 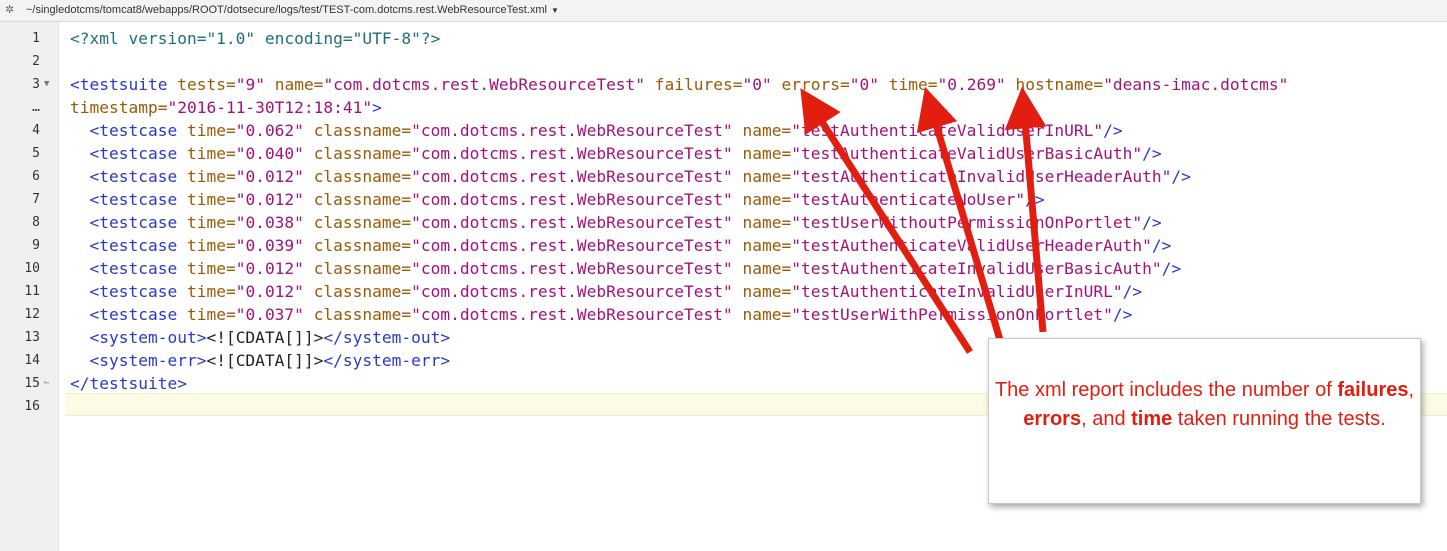 What do you see at coordinates (976, 268) in the screenshot?
I see `attr-value: "testAuthenticateInvalidUserBasicAuth"` at bounding box center [976, 268].